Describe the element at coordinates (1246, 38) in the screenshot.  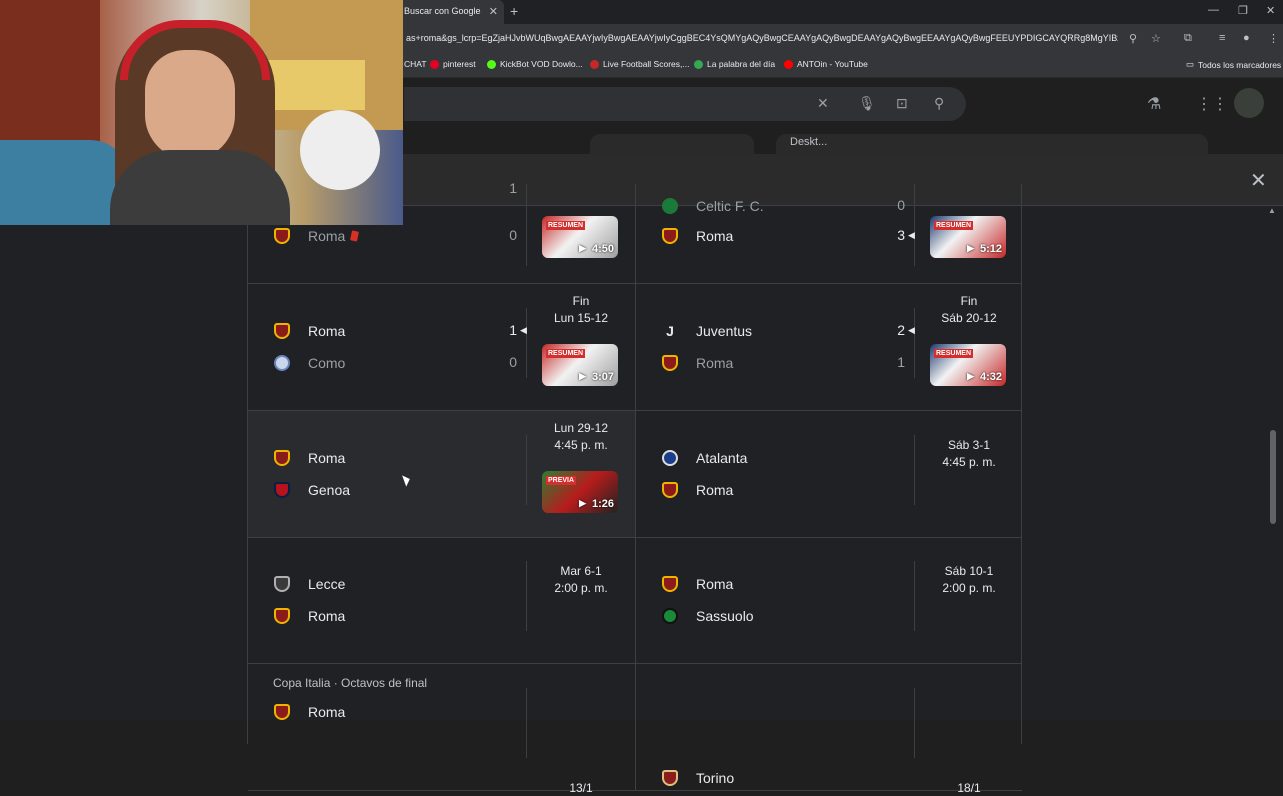
I see `profile-icon: ●` at that location.